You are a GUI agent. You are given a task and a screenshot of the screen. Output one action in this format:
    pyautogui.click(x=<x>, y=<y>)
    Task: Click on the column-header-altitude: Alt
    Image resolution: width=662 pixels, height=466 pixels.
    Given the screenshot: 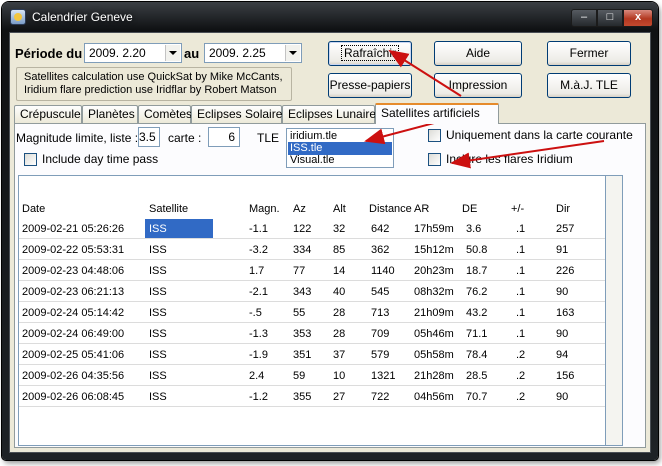 What is the action you would take?
    pyautogui.click(x=339, y=209)
    